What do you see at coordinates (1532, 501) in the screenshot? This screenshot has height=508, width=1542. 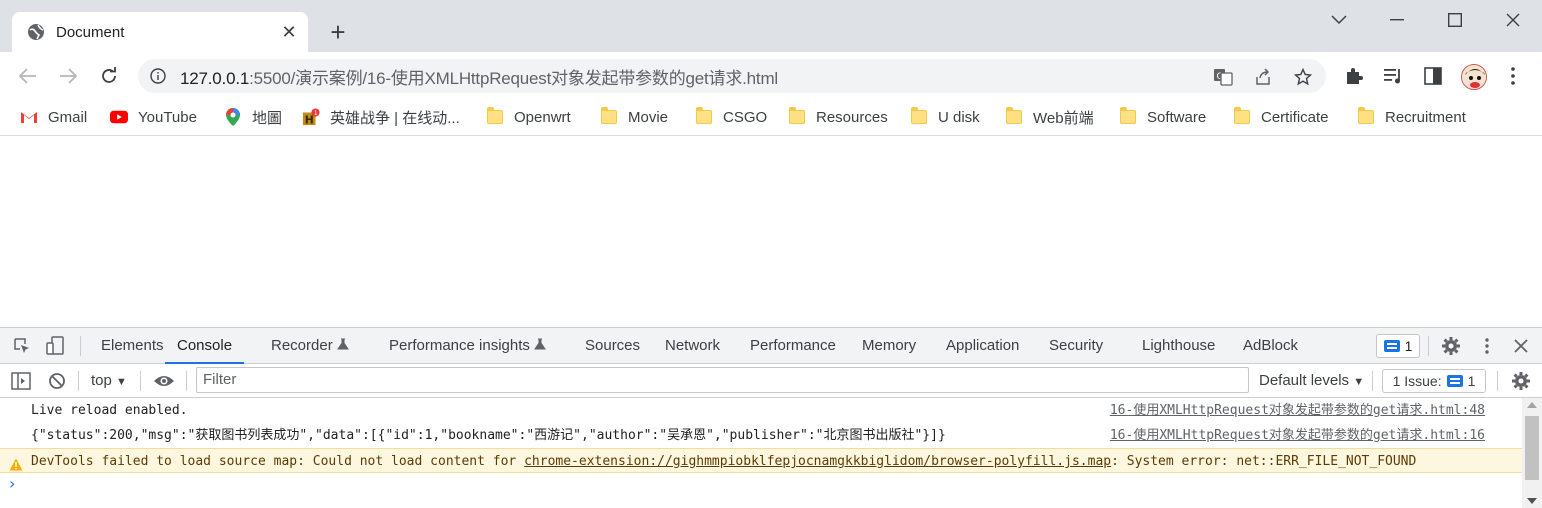 I see `scroll-down-icon` at bounding box center [1532, 501].